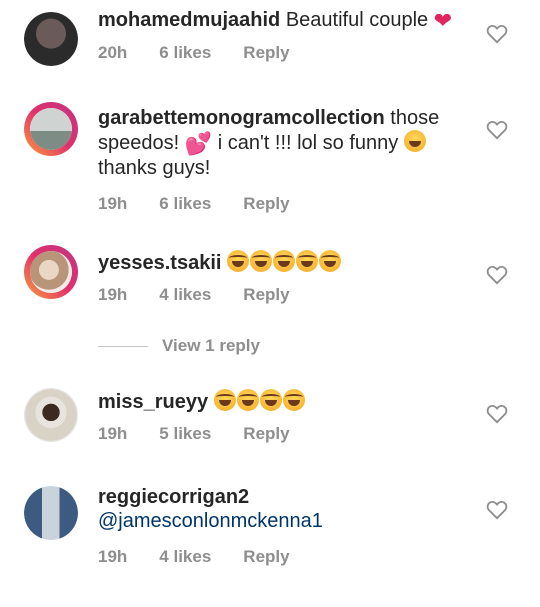 The image size is (540, 607). I want to click on two-hearts-emoji: 💕, so click(198, 143).